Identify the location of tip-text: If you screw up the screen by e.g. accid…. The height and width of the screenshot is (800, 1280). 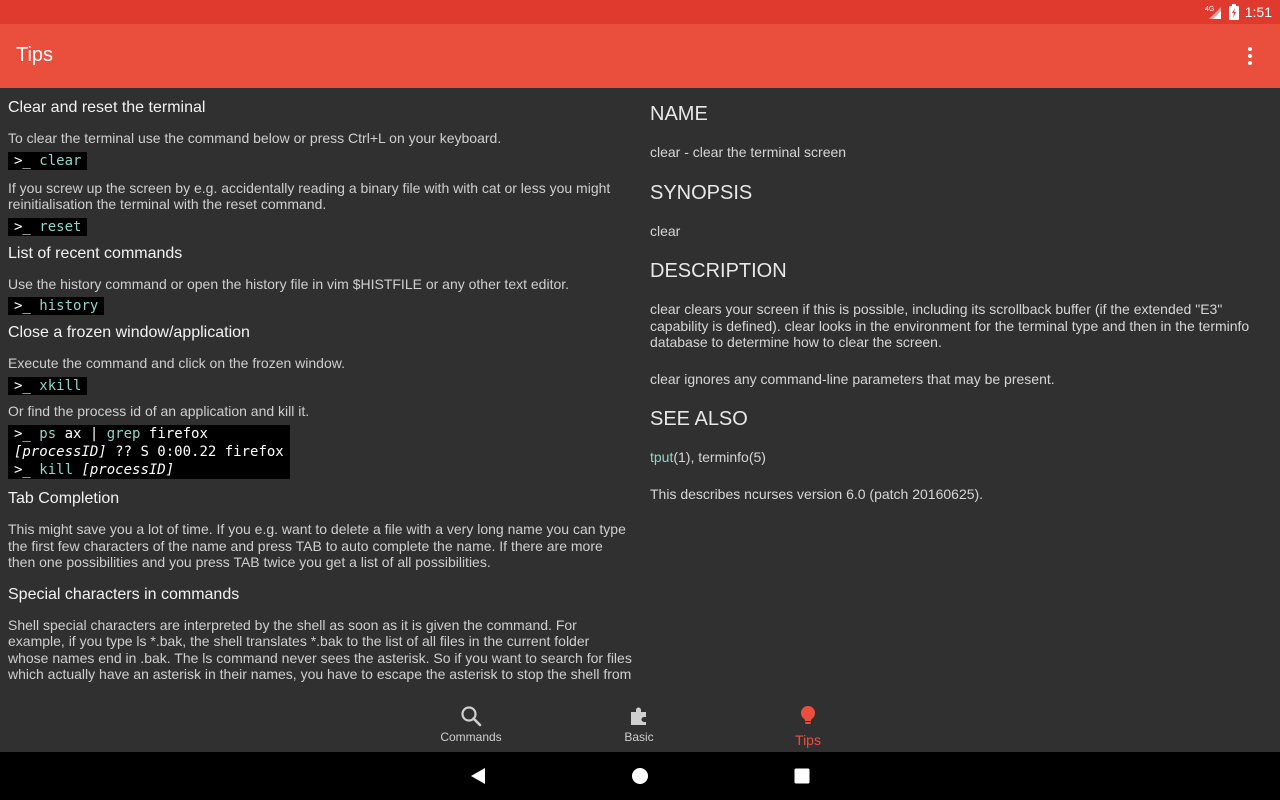
(309, 196).